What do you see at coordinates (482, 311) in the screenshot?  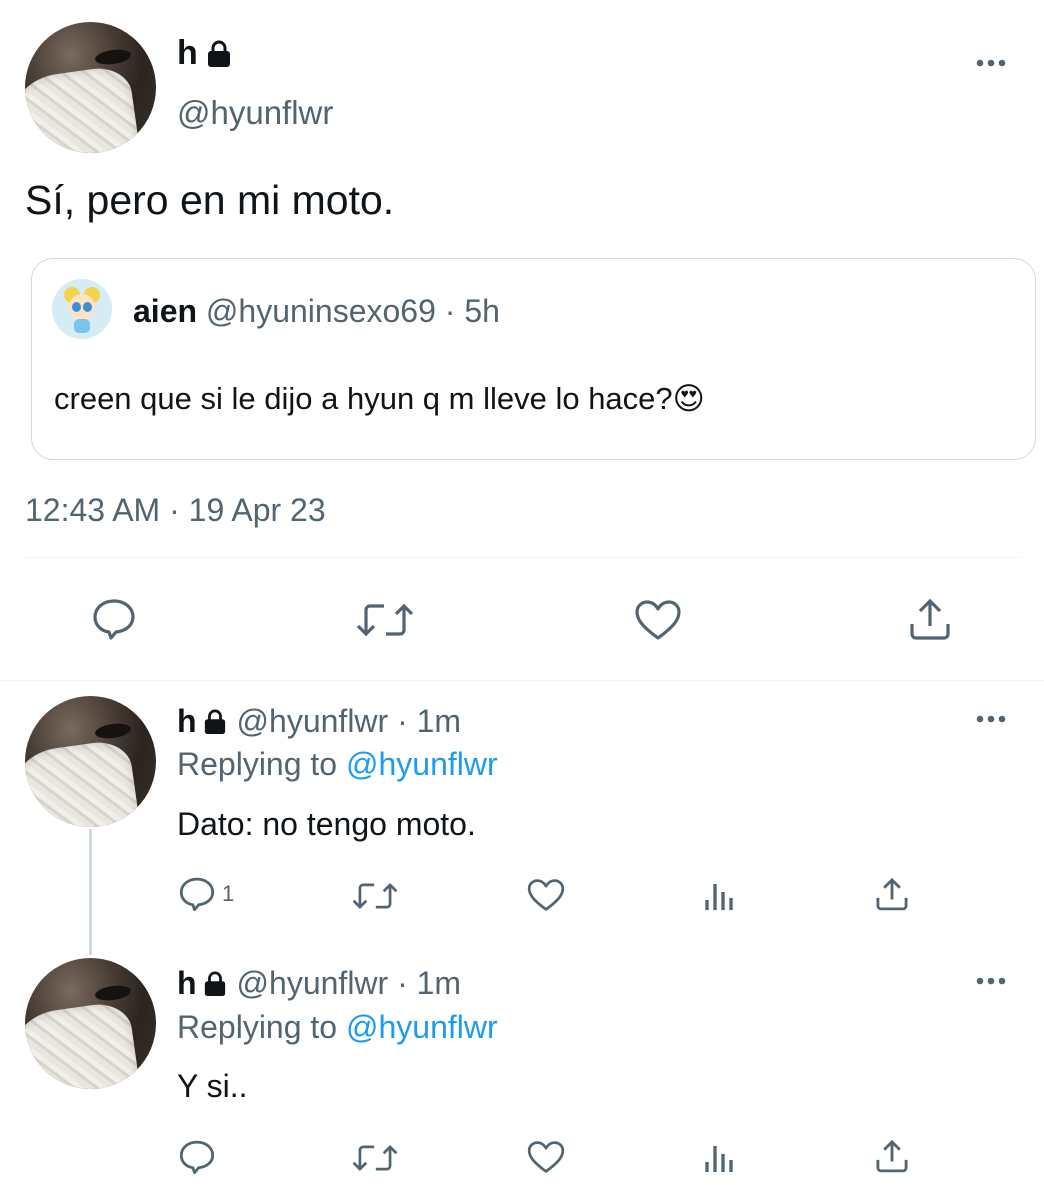 I see `quoted-time: 5h` at bounding box center [482, 311].